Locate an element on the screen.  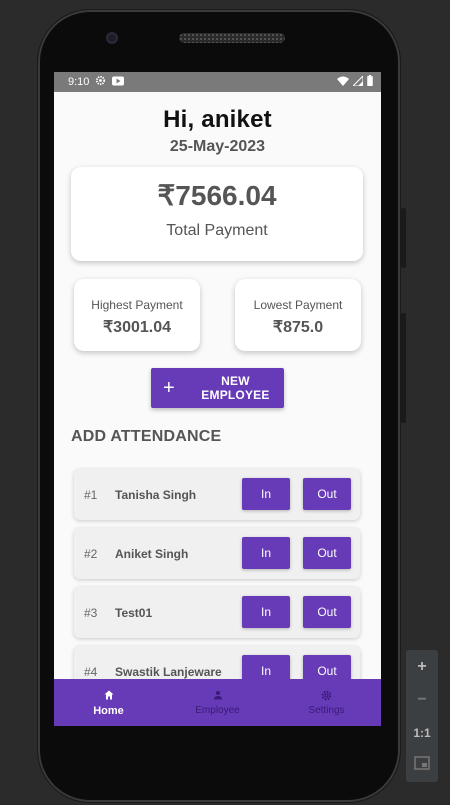
emulator-zoom-controls: + − 1:1 is located at coordinates (422, 716).